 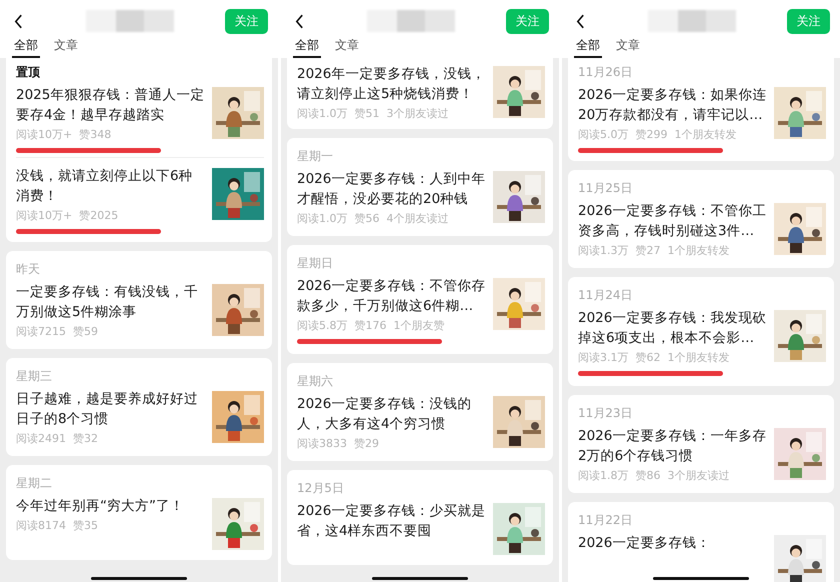 What do you see at coordinates (673, 543) in the screenshot?
I see `article-title: 2026一定要多存钱：` at bounding box center [673, 543].